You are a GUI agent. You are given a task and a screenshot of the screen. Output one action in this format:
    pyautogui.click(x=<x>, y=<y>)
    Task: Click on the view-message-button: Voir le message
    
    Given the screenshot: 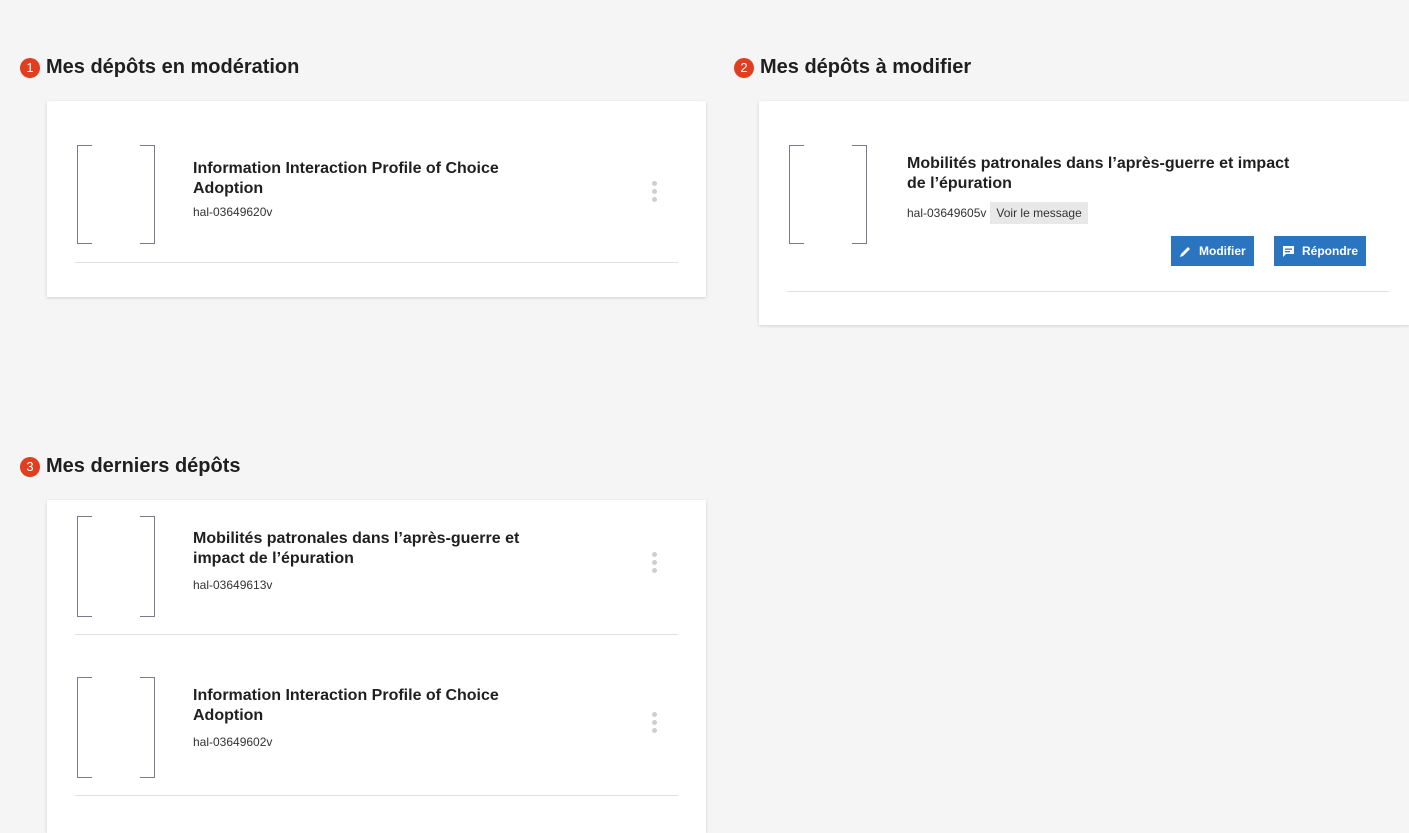 What is the action you would take?
    pyautogui.click(x=1039, y=213)
    